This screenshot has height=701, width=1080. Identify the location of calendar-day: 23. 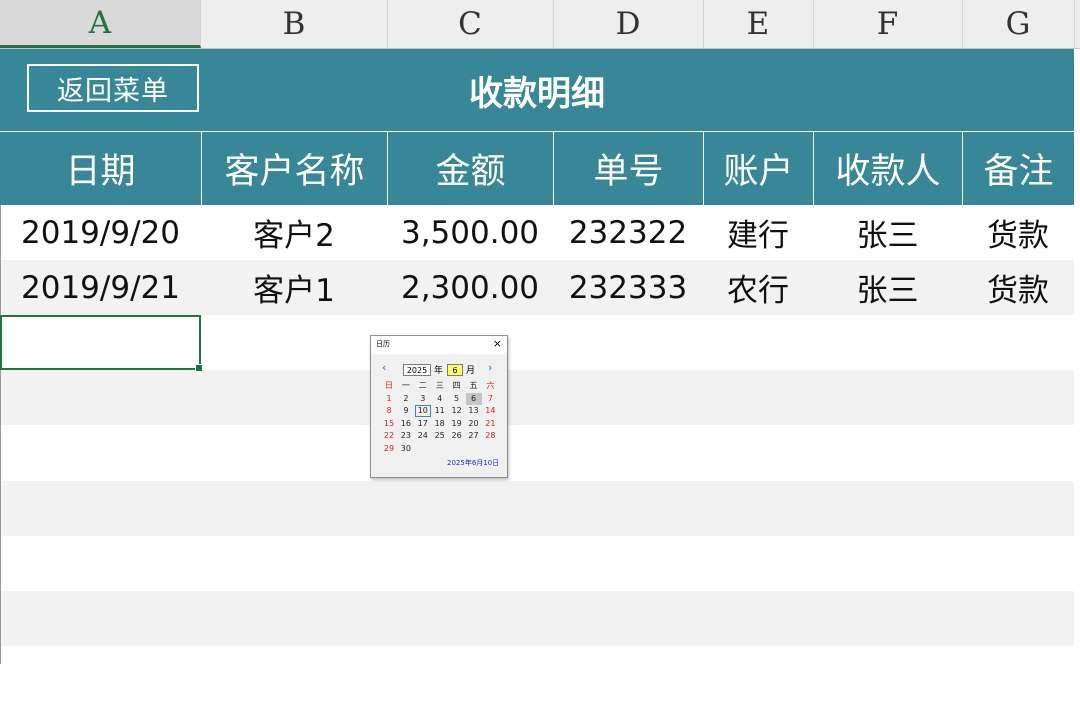
(406, 436).